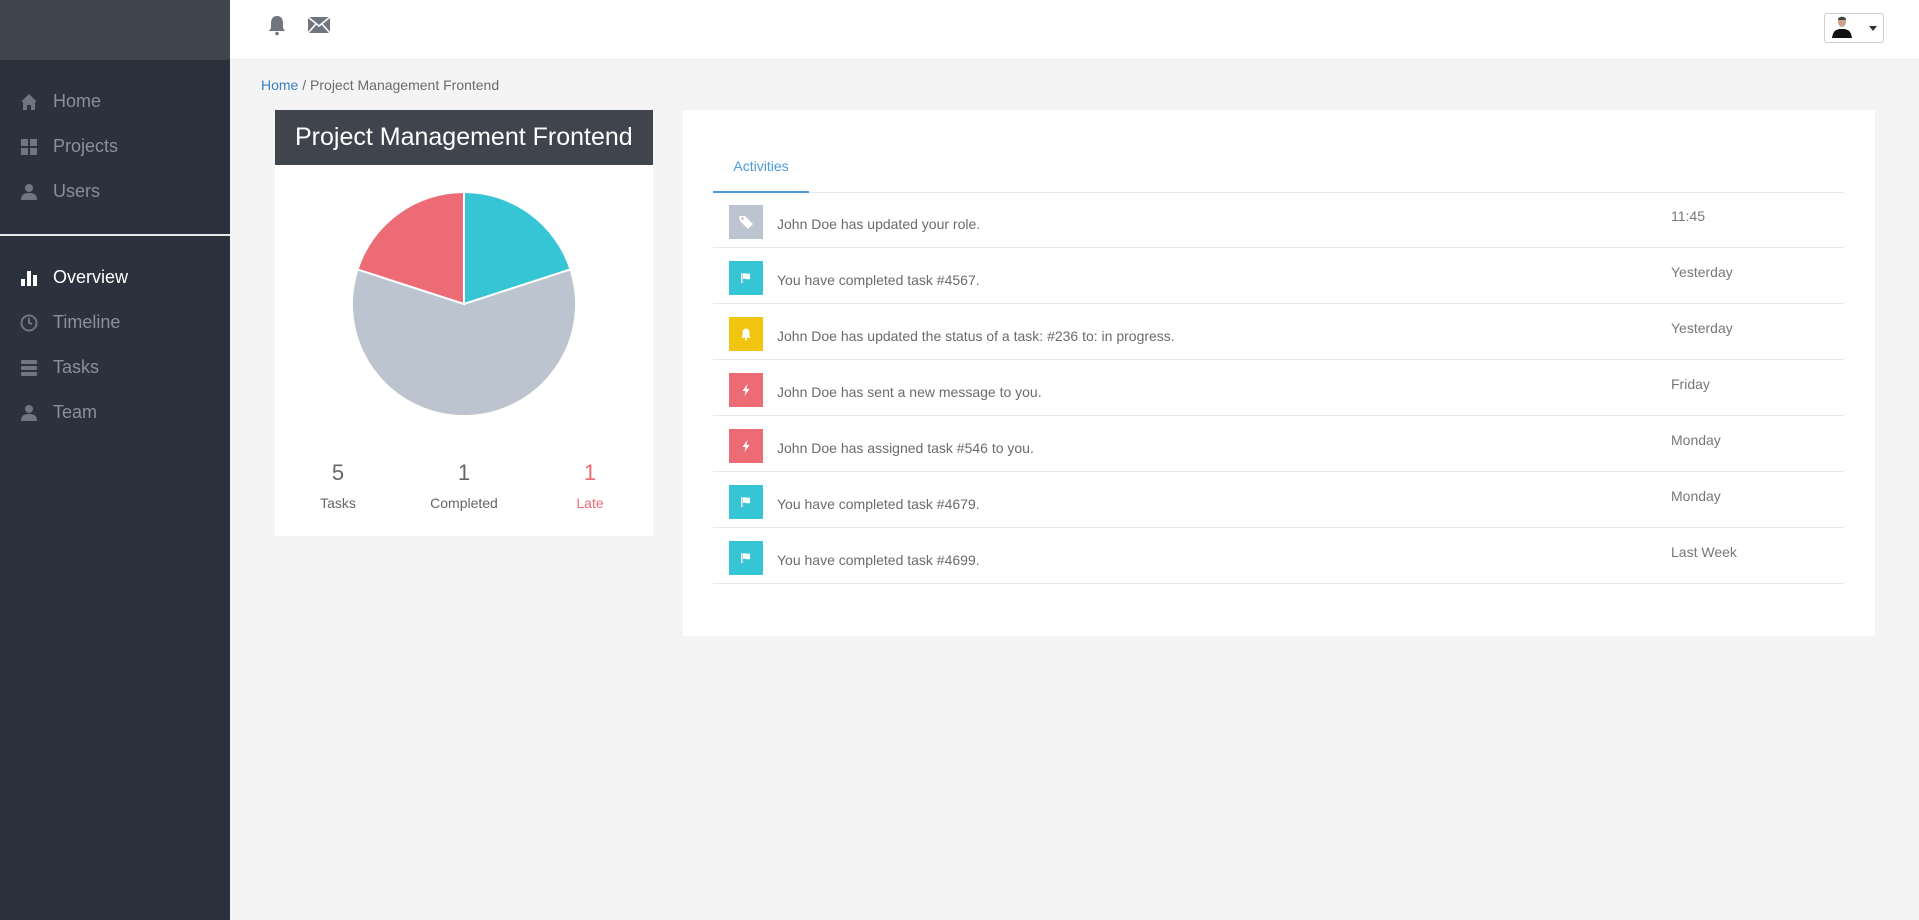 This screenshot has height=920, width=1919. Describe the element at coordinates (29, 368) in the screenshot. I see `stack-icon` at that location.